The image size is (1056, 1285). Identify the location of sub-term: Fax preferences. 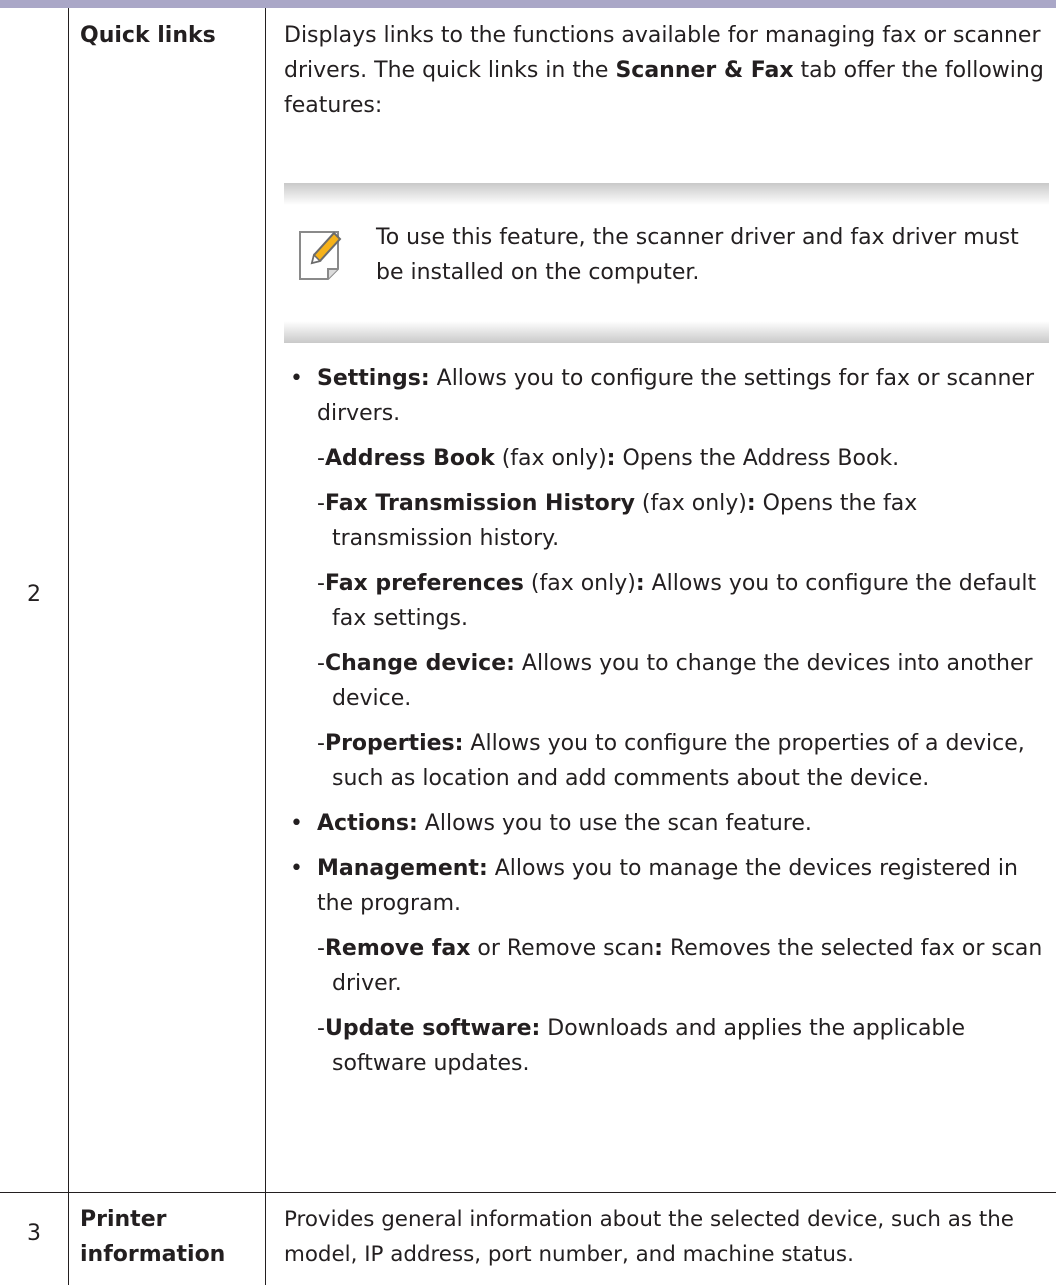
(424, 583).